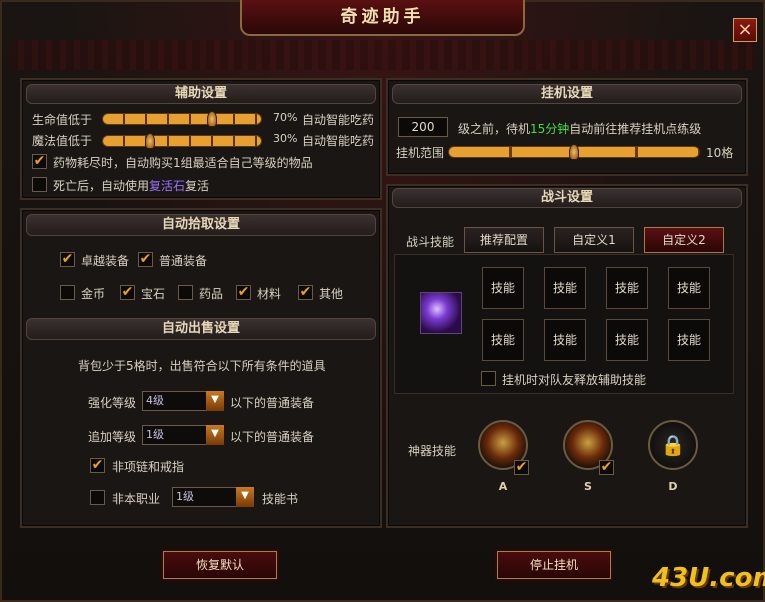  Describe the element at coordinates (331, 294) in the screenshot. I see `pickup-label: 其他` at that location.